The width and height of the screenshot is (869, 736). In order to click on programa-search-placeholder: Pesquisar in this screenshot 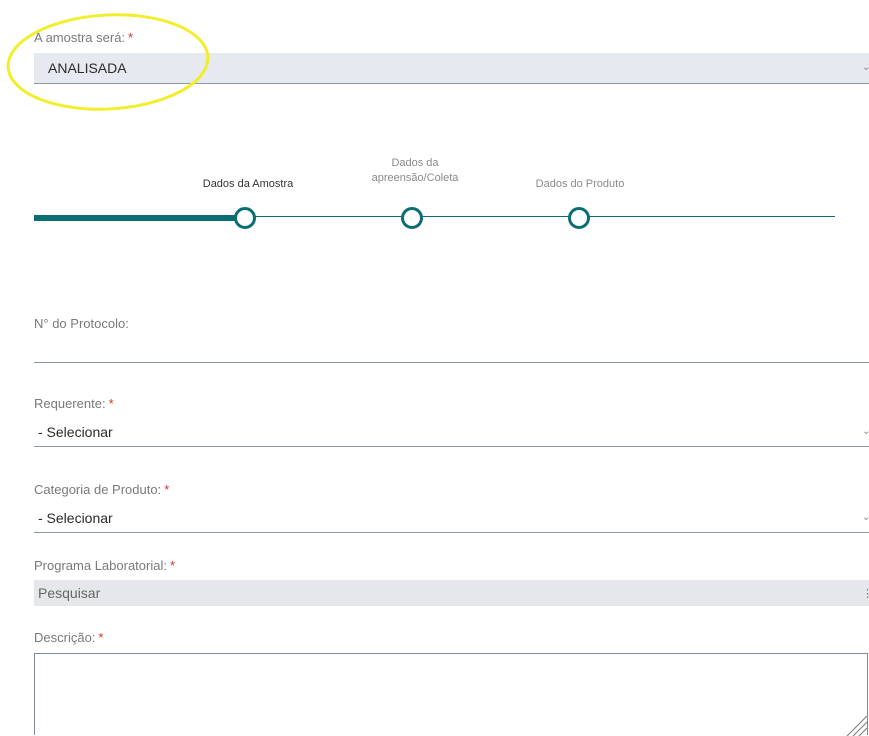, I will do `click(69, 593)`.